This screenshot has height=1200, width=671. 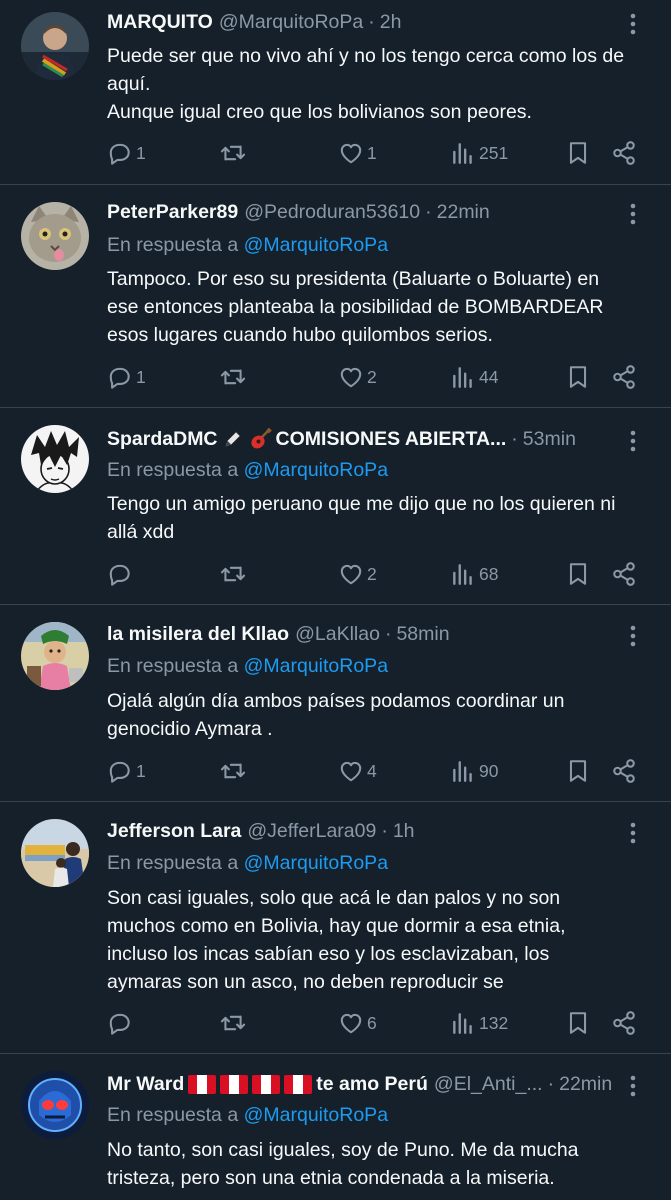 What do you see at coordinates (291, 22) in the screenshot?
I see `user-handle: @MarquitoRoPa` at bounding box center [291, 22].